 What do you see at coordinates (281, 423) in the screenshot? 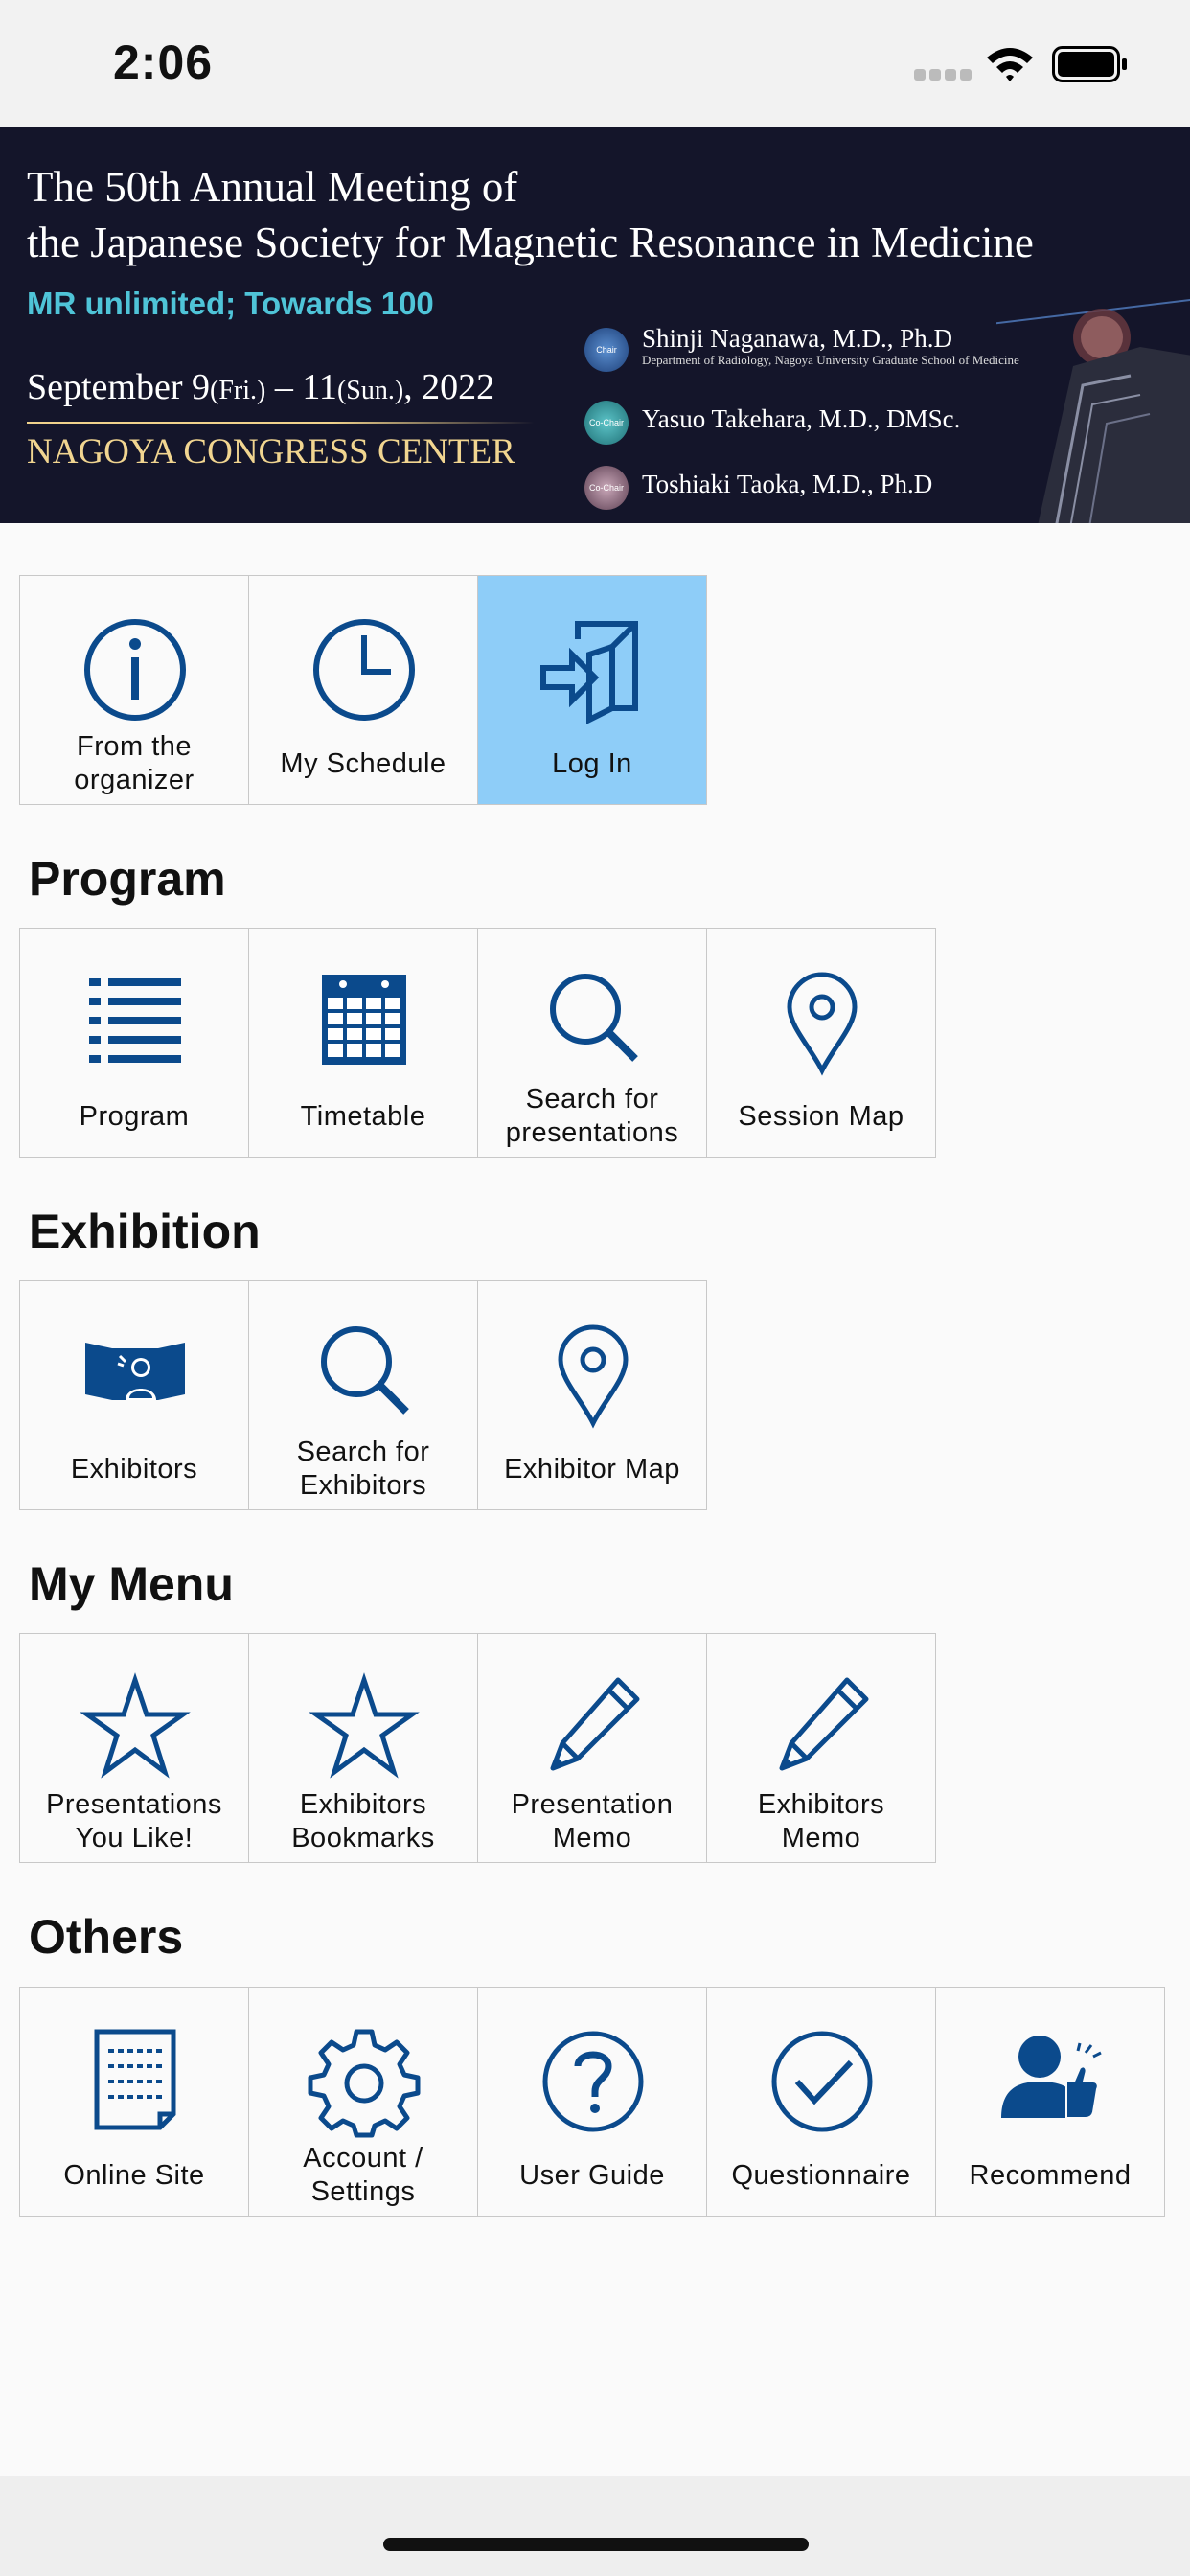
I see `banner-divider` at bounding box center [281, 423].